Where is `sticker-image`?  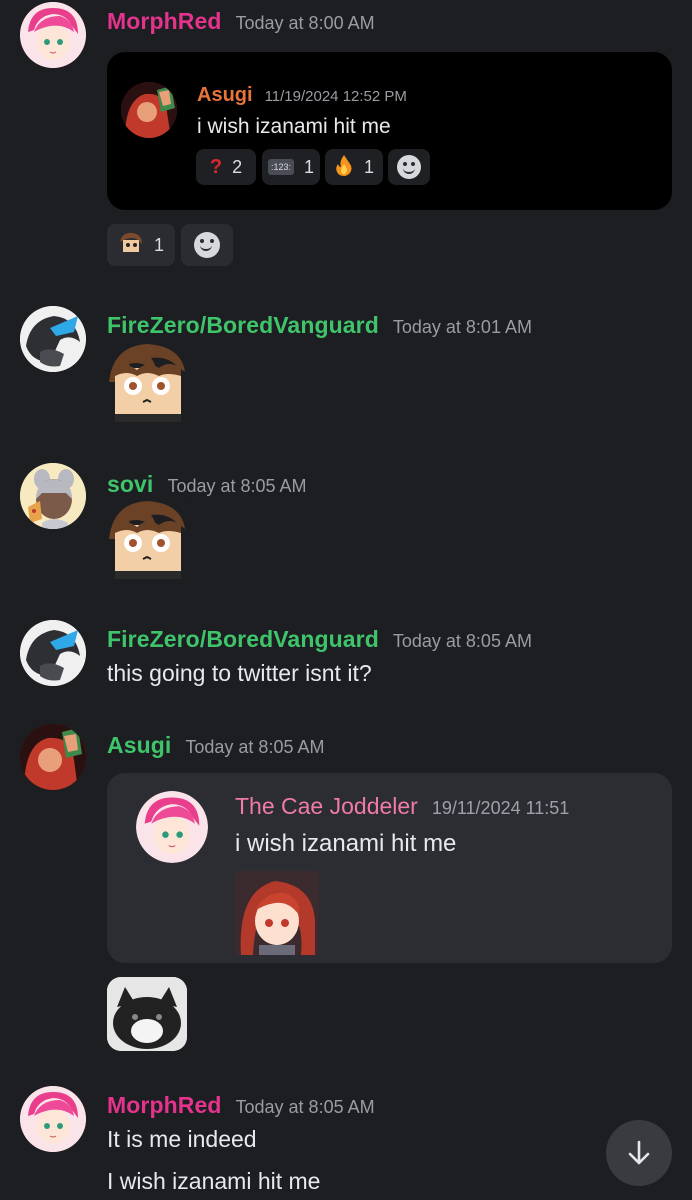 sticker-image is located at coordinates (147, 1014).